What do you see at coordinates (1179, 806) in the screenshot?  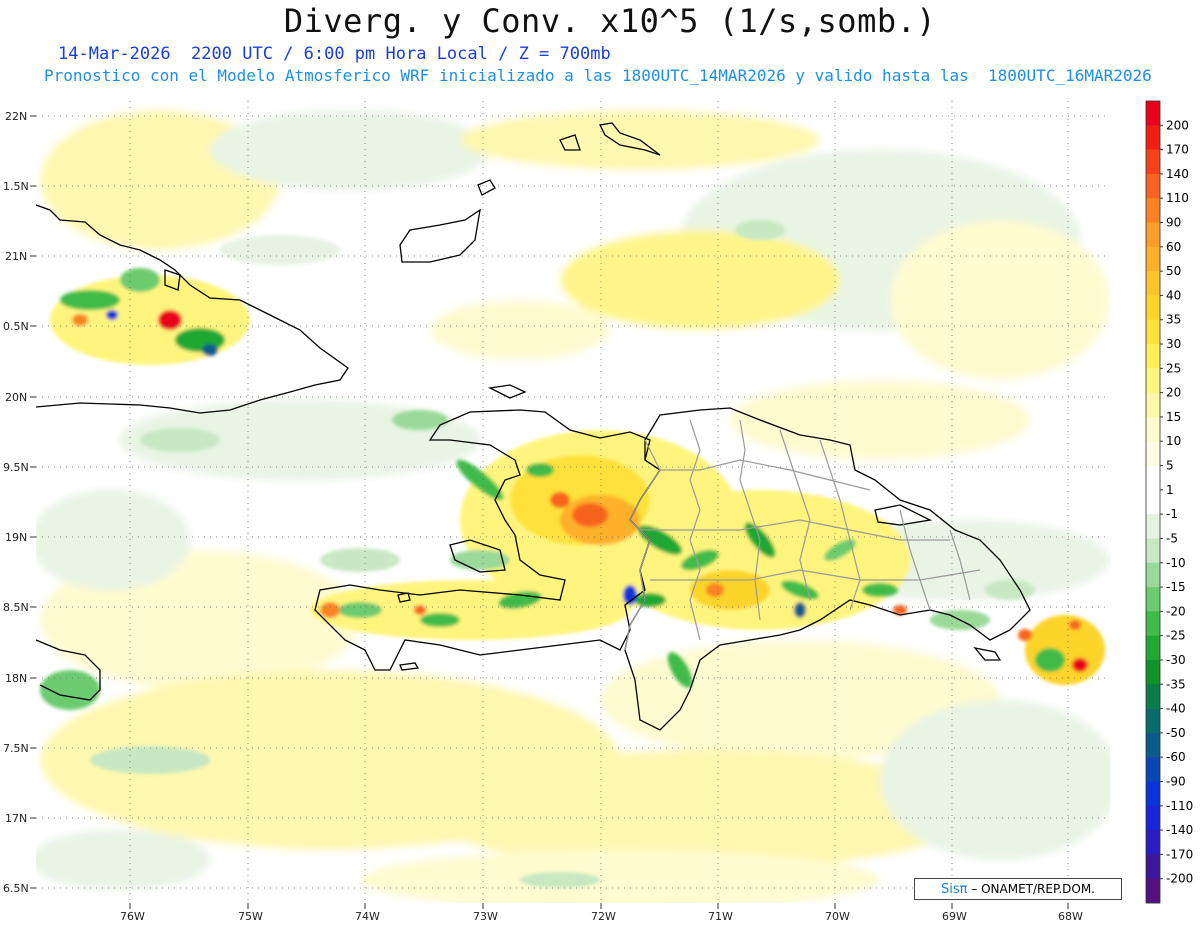 I see `colorbar-label: -110` at bounding box center [1179, 806].